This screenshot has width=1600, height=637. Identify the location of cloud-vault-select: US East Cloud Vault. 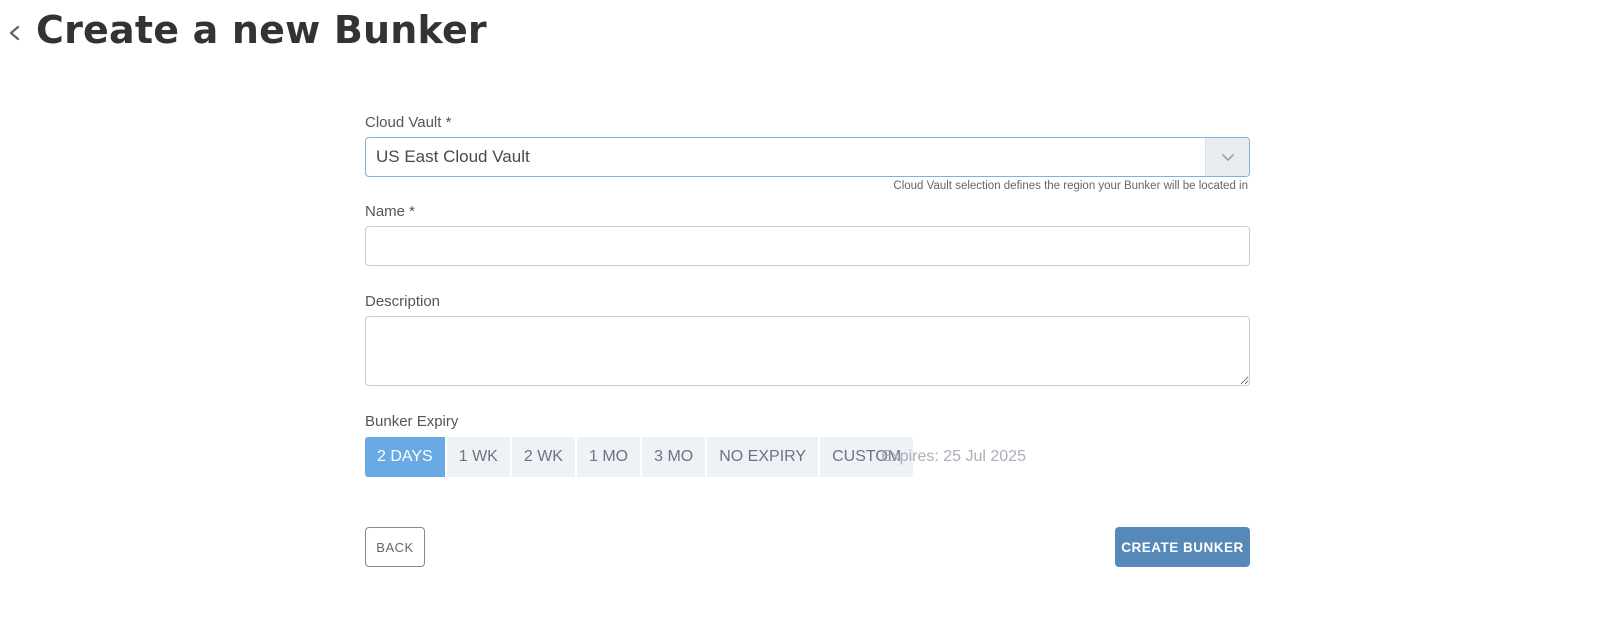
(807, 157).